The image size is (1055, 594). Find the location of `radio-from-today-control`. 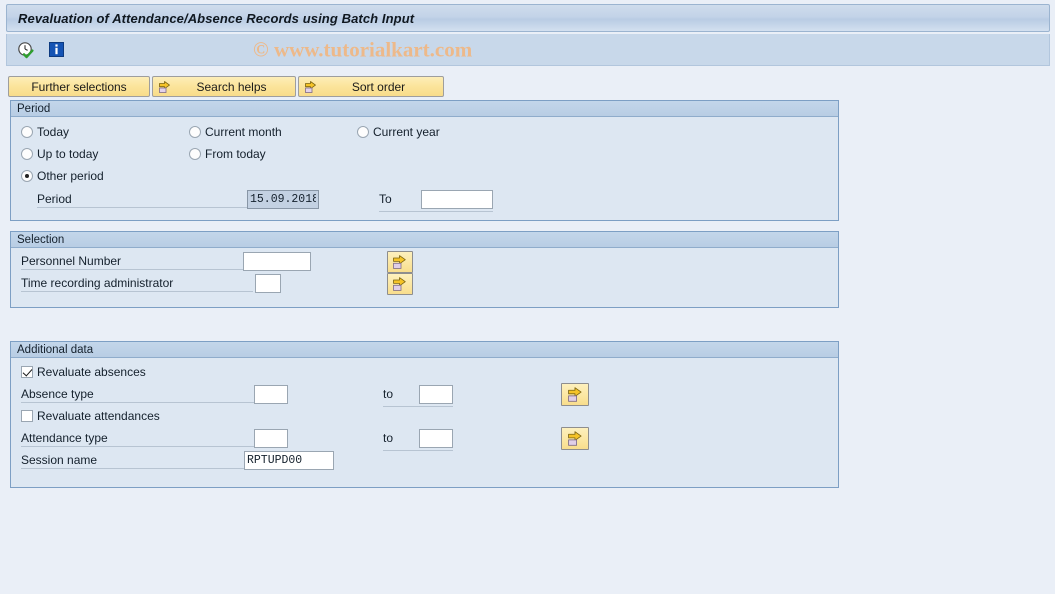

radio-from-today-control is located at coordinates (195, 154).